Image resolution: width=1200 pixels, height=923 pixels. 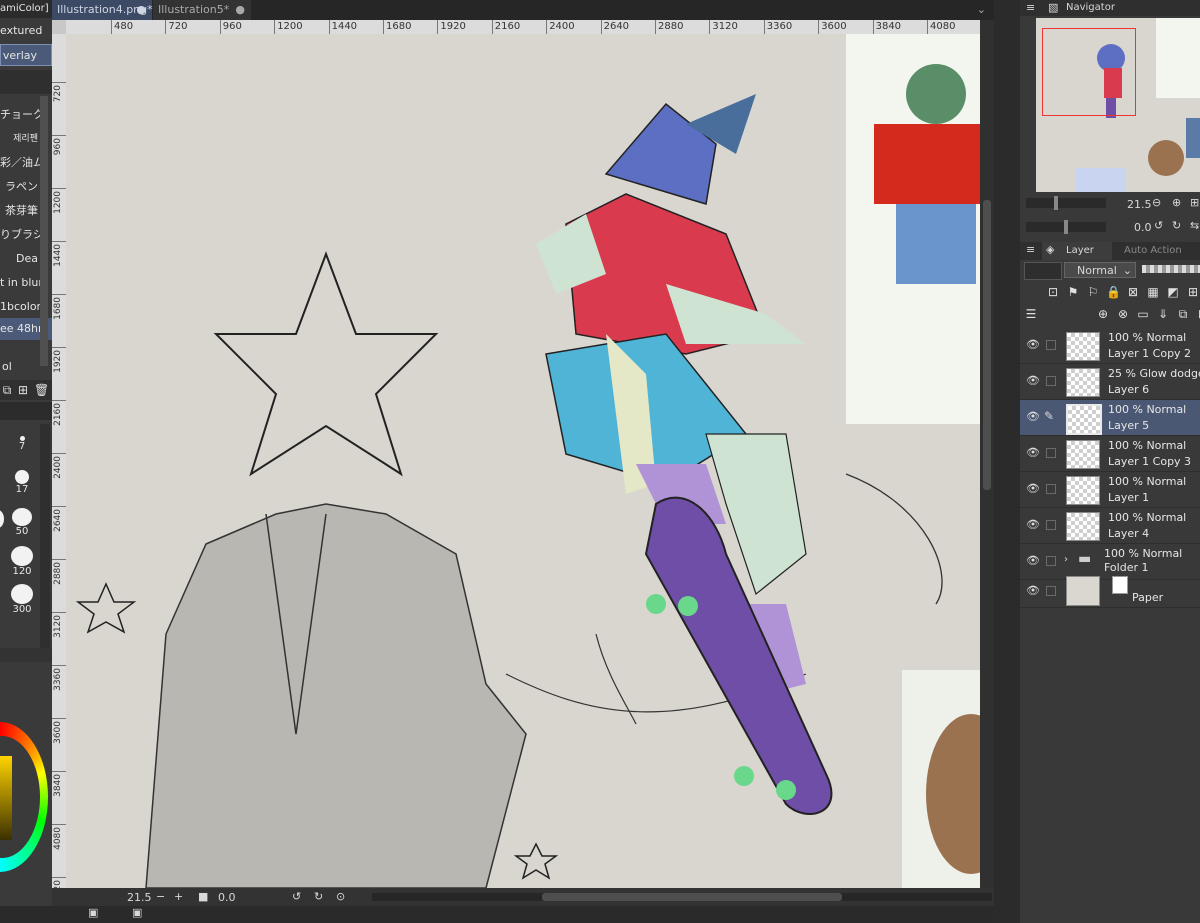 I want to click on lock-alpha-icon: ⊠, so click(x=1133, y=292).